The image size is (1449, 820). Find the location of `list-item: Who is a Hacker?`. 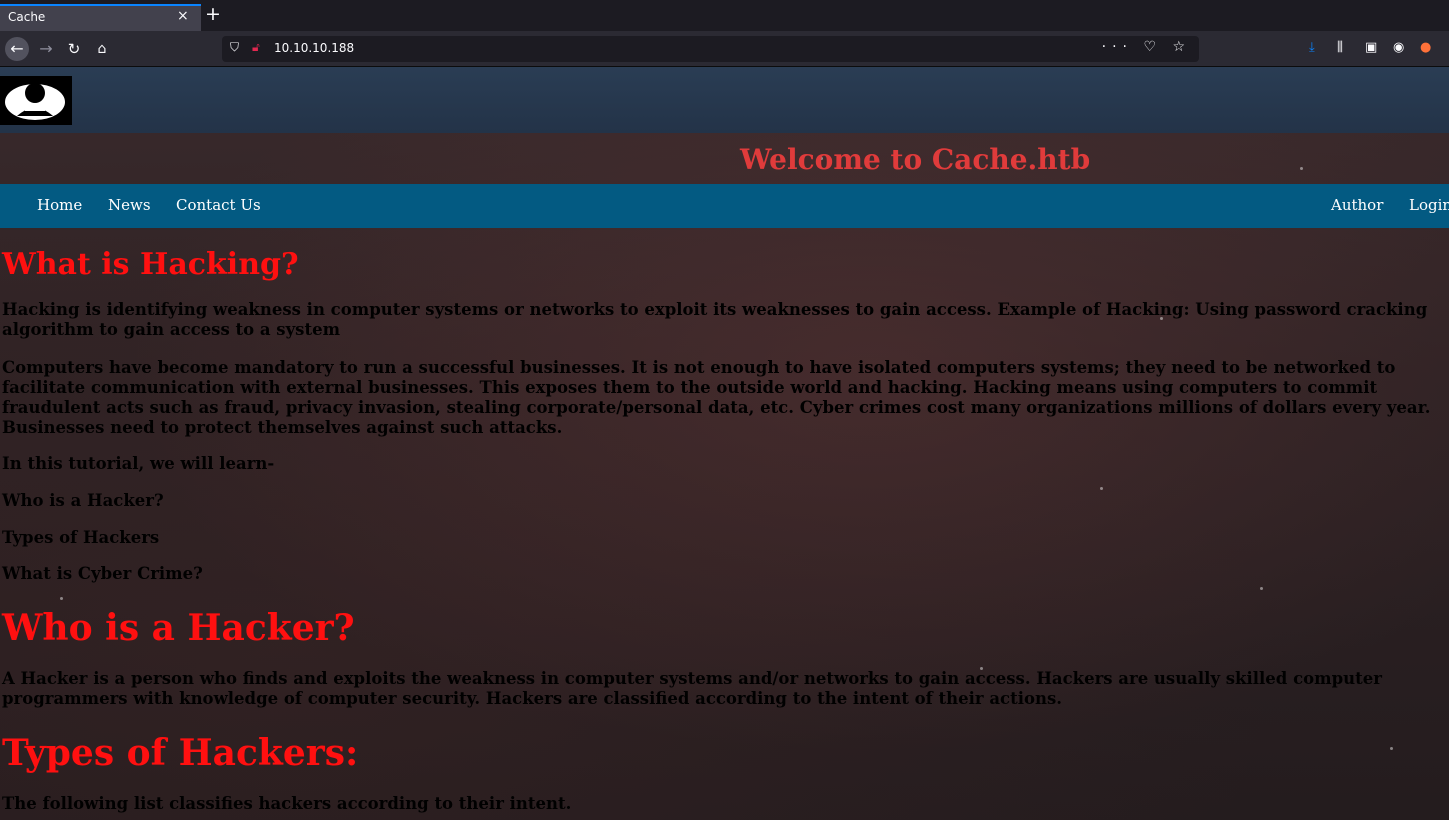

list-item: Who is a Hacker? is located at coordinates (83, 500).